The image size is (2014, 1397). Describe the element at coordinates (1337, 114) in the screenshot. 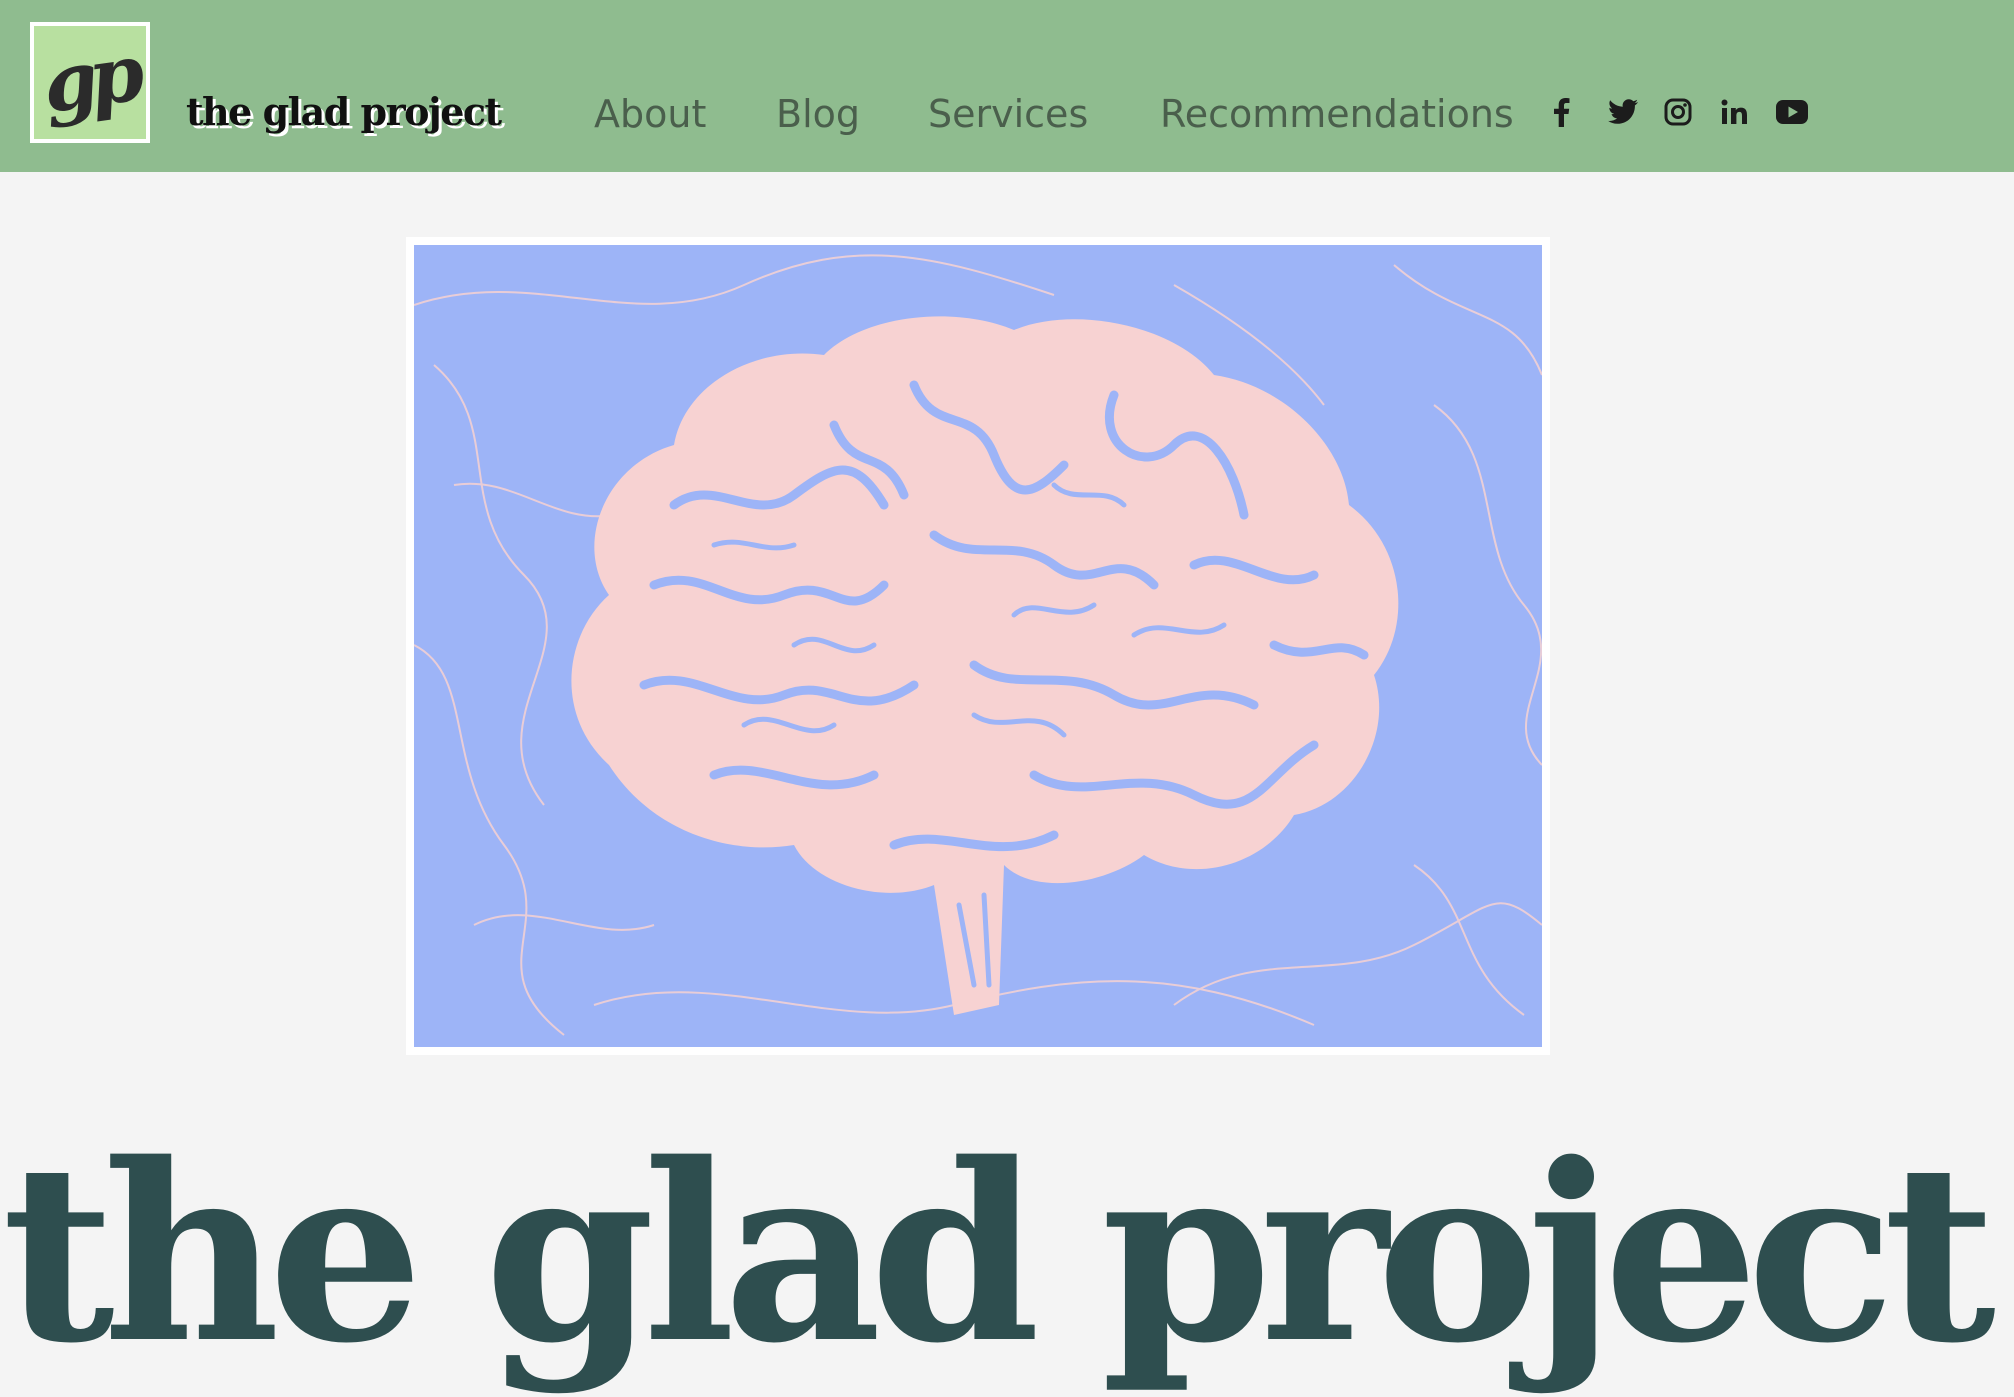

I see `nav-item-recommendations: Recommendations` at that location.